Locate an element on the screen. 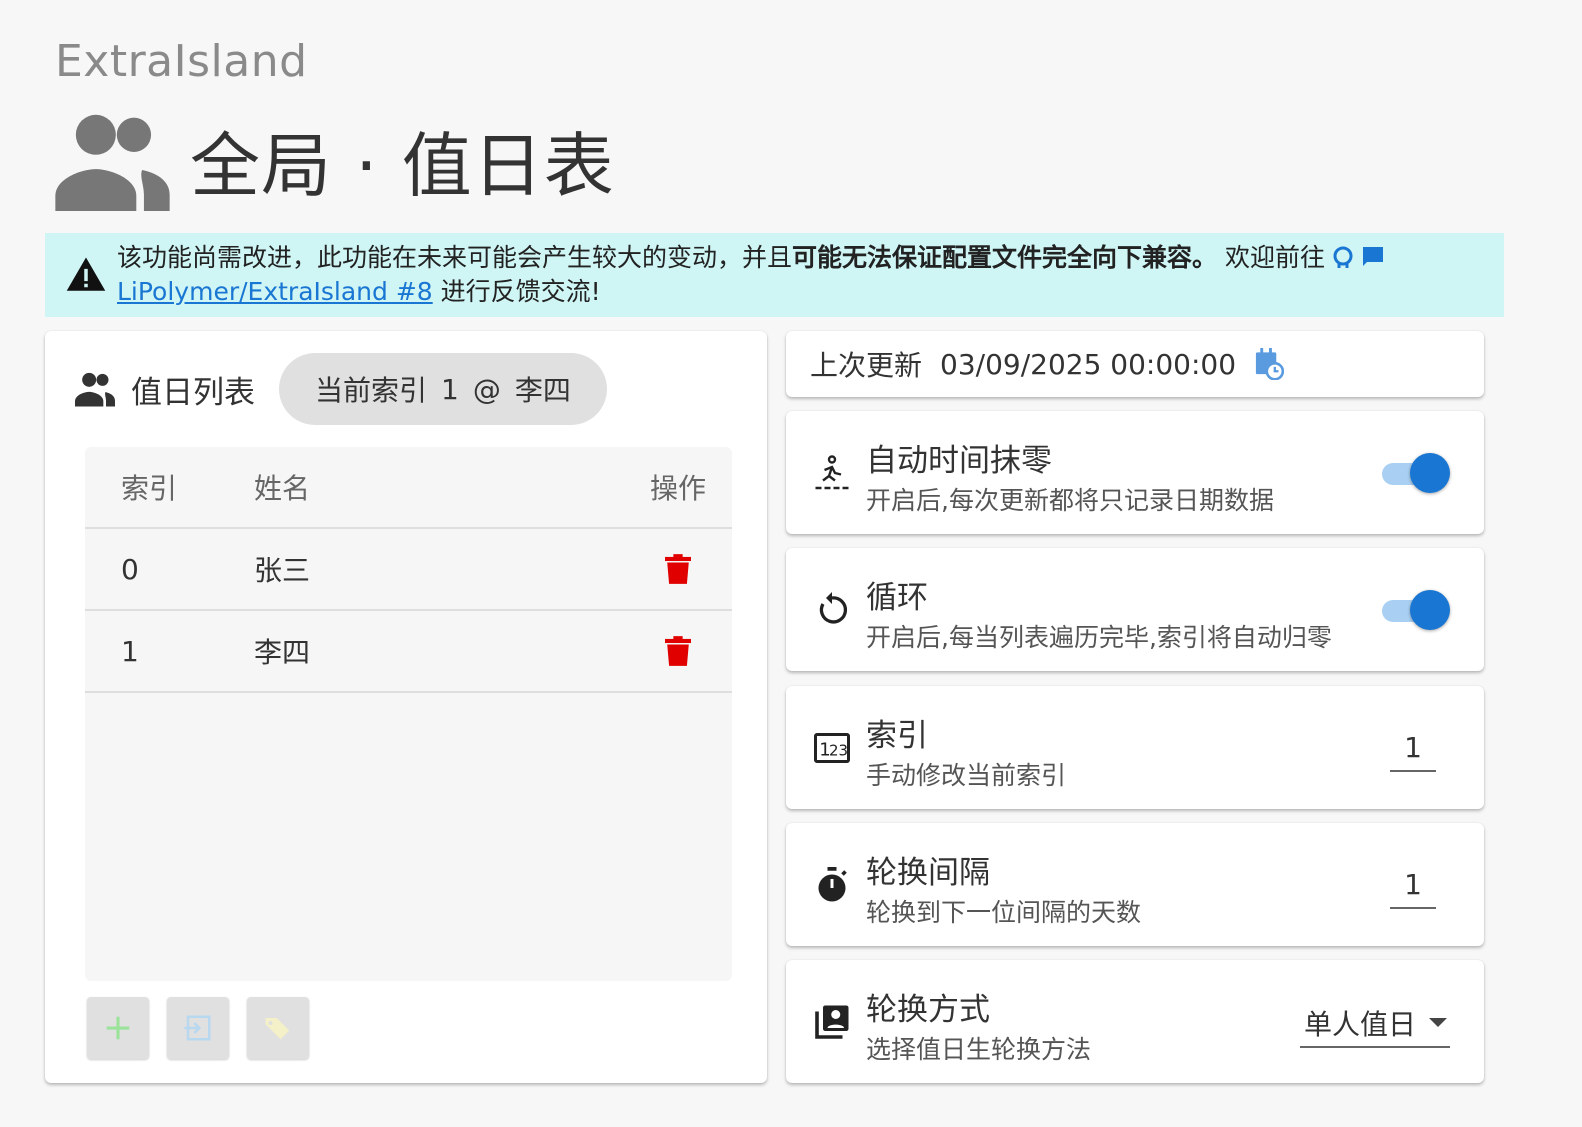 The width and height of the screenshot is (1582, 1127). setting-mode: 轮换方式 选择值日生轮换方法 单人值日 is located at coordinates (1135, 1021).